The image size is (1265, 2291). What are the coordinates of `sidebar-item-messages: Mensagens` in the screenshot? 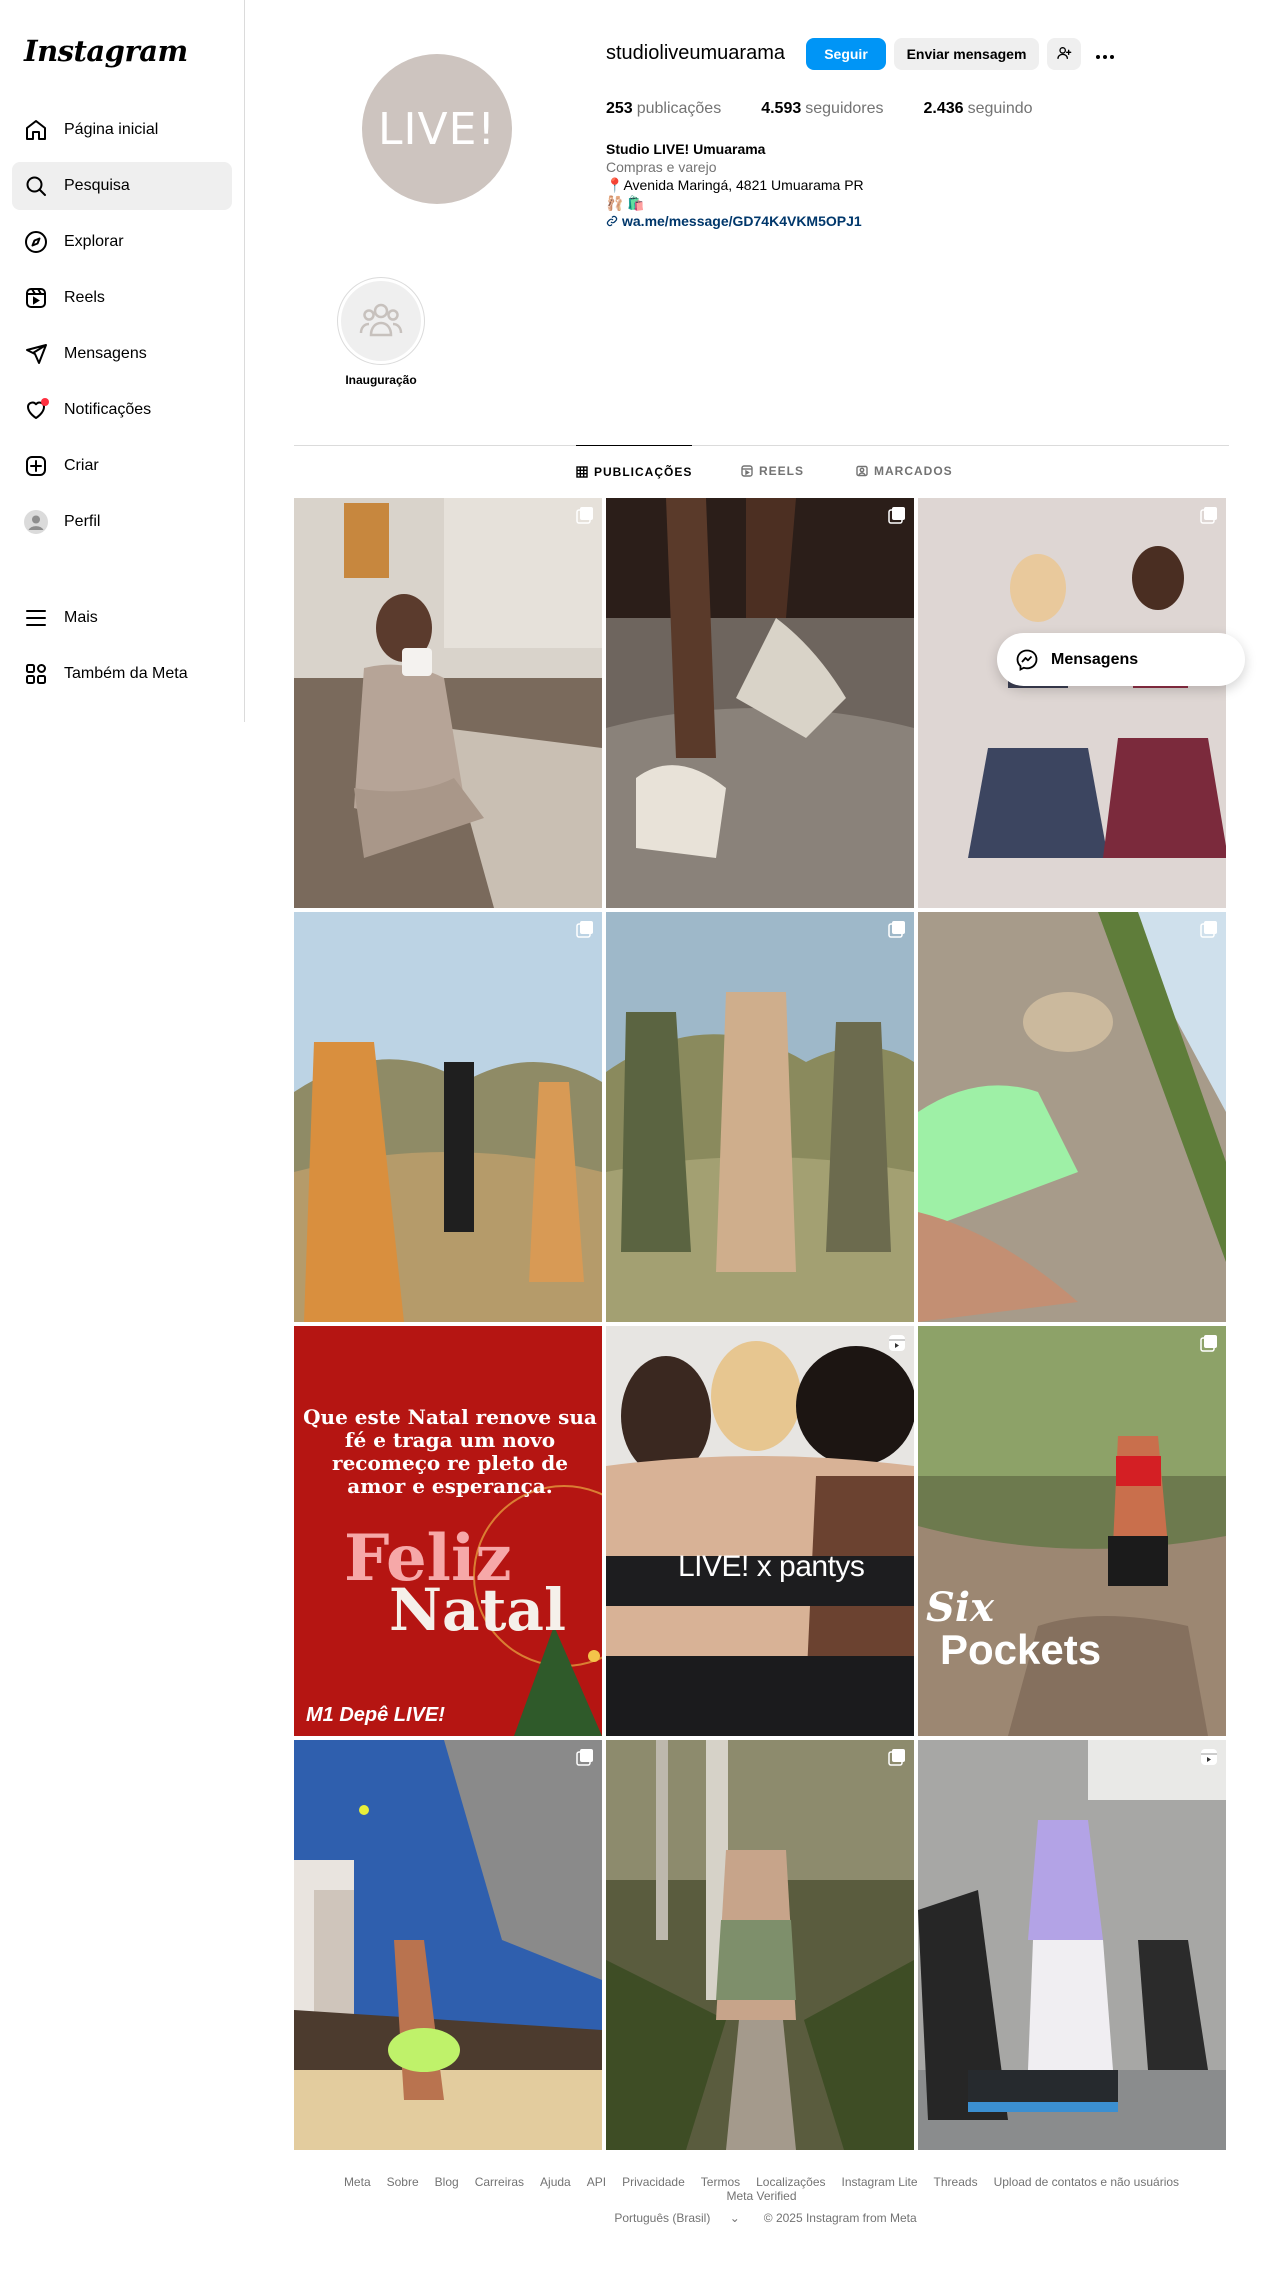 It's located at (122, 354).